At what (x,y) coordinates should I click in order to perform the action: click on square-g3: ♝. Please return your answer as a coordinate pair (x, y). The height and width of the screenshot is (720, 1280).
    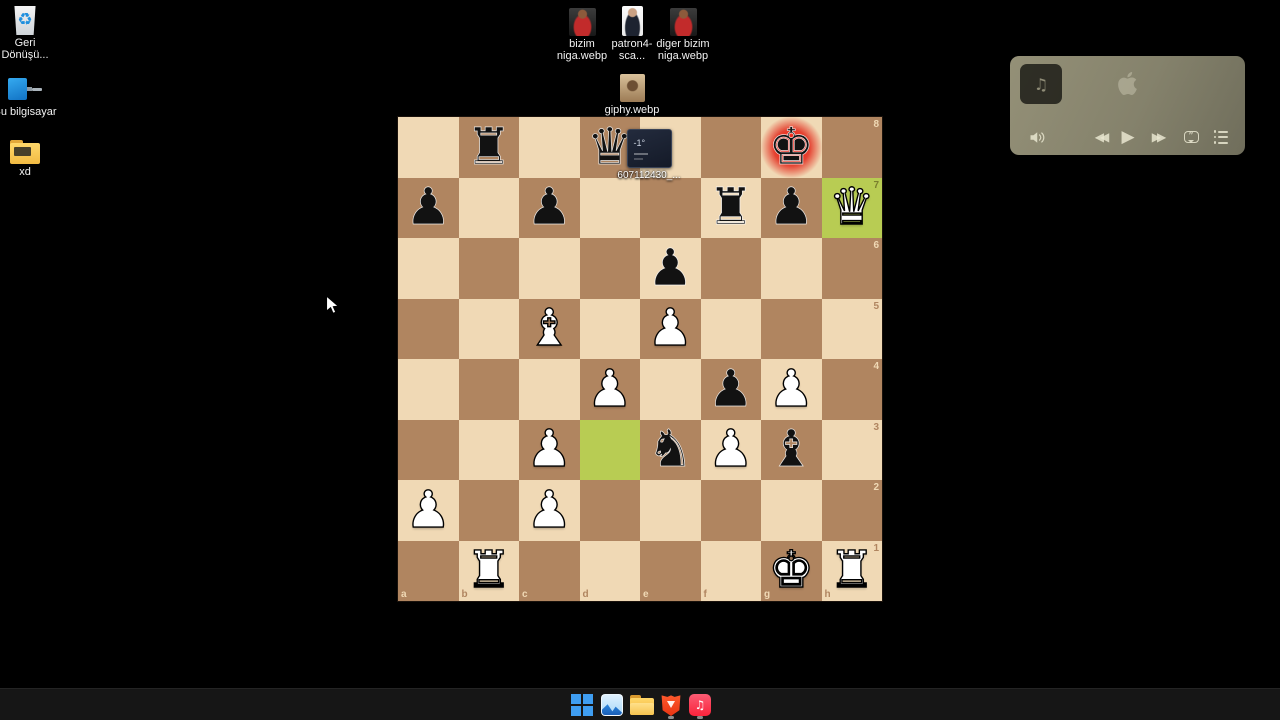
    Looking at the image, I should click on (791, 450).